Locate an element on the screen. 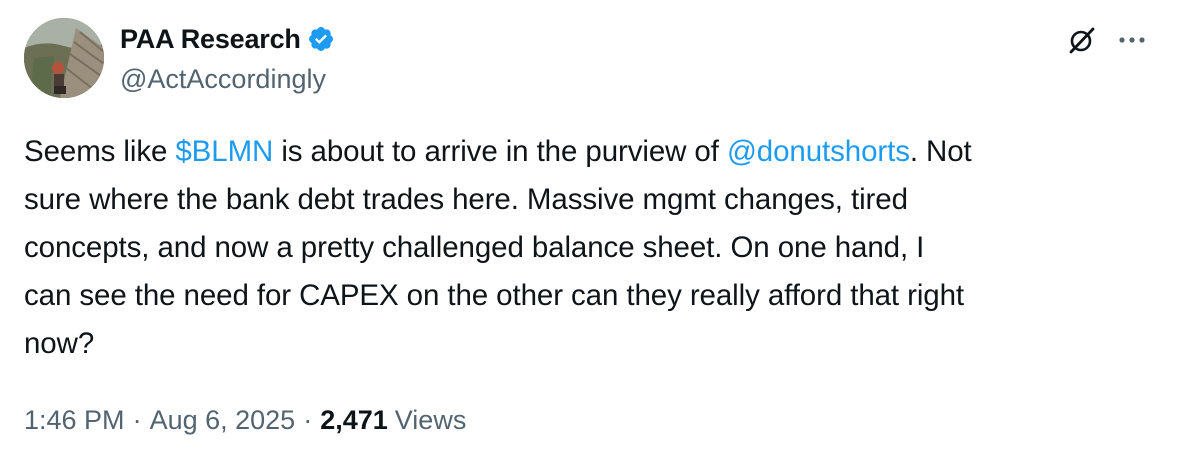 This screenshot has height=464, width=1180. grok-slash-icon is located at coordinates (1082, 40).